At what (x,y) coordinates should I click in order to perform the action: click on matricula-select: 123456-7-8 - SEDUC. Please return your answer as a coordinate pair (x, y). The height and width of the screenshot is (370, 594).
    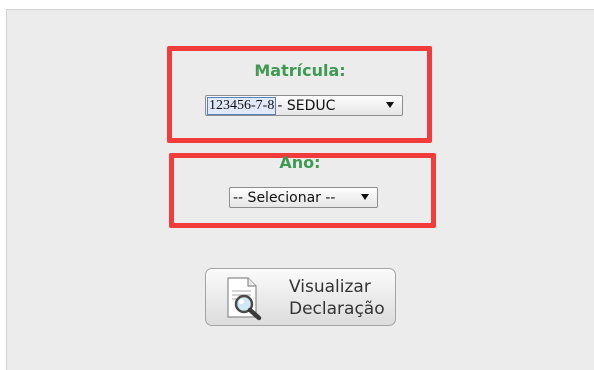
    Looking at the image, I should click on (304, 105).